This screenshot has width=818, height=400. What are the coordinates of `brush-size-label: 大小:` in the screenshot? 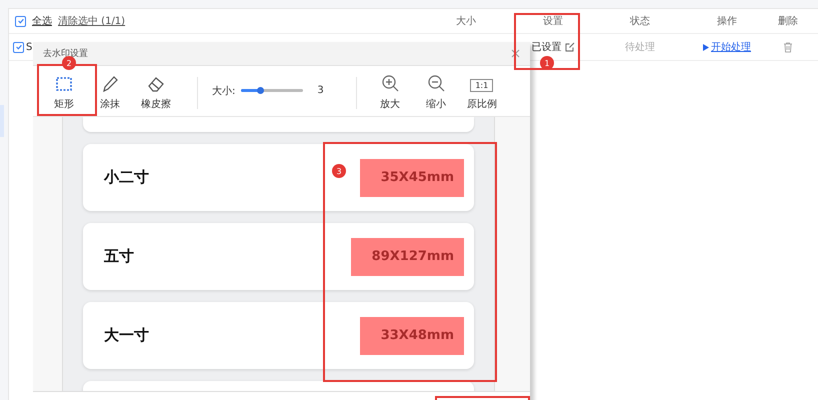 It's located at (224, 91).